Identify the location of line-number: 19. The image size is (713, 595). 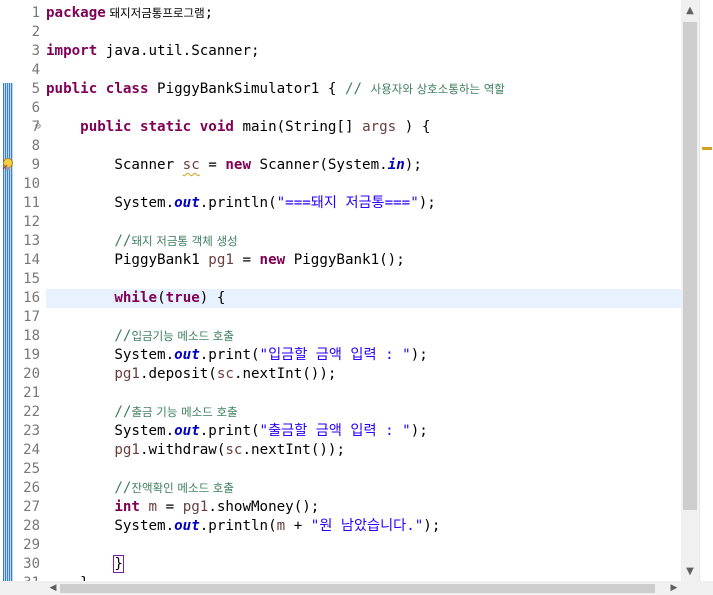
(31, 355).